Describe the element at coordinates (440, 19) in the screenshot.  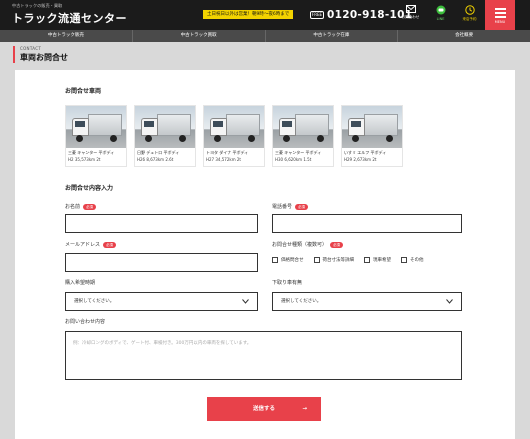
I see `line-label: LINE` at that location.